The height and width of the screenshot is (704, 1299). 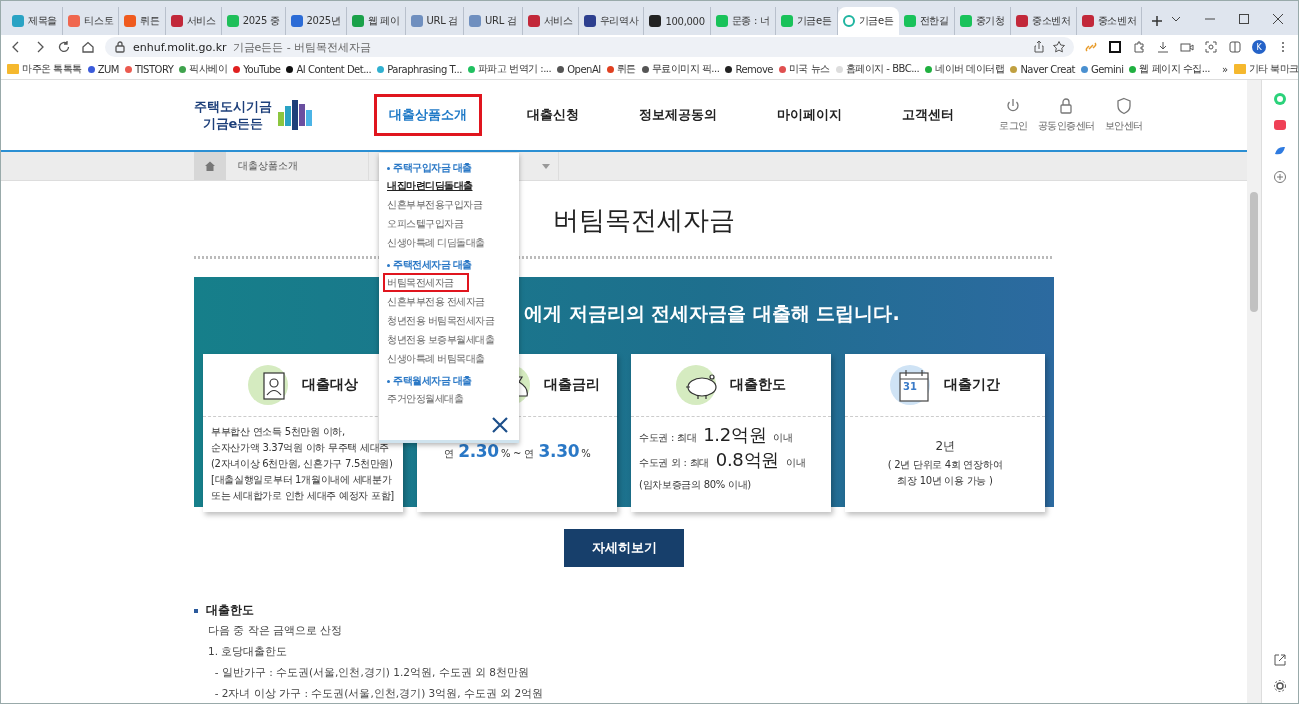 What do you see at coordinates (434, 204) in the screenshot?
I see `menu-item: 신혼부부전용구입자금` at bounding box center [434, 204].